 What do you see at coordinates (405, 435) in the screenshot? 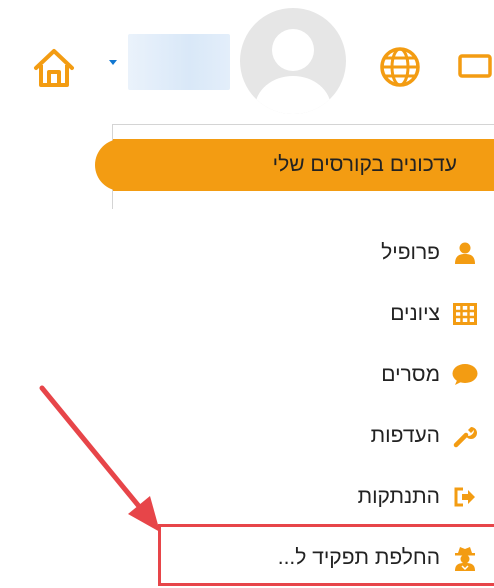
I see `menu-item-label: העדפות` at bounding box center [405, 435].